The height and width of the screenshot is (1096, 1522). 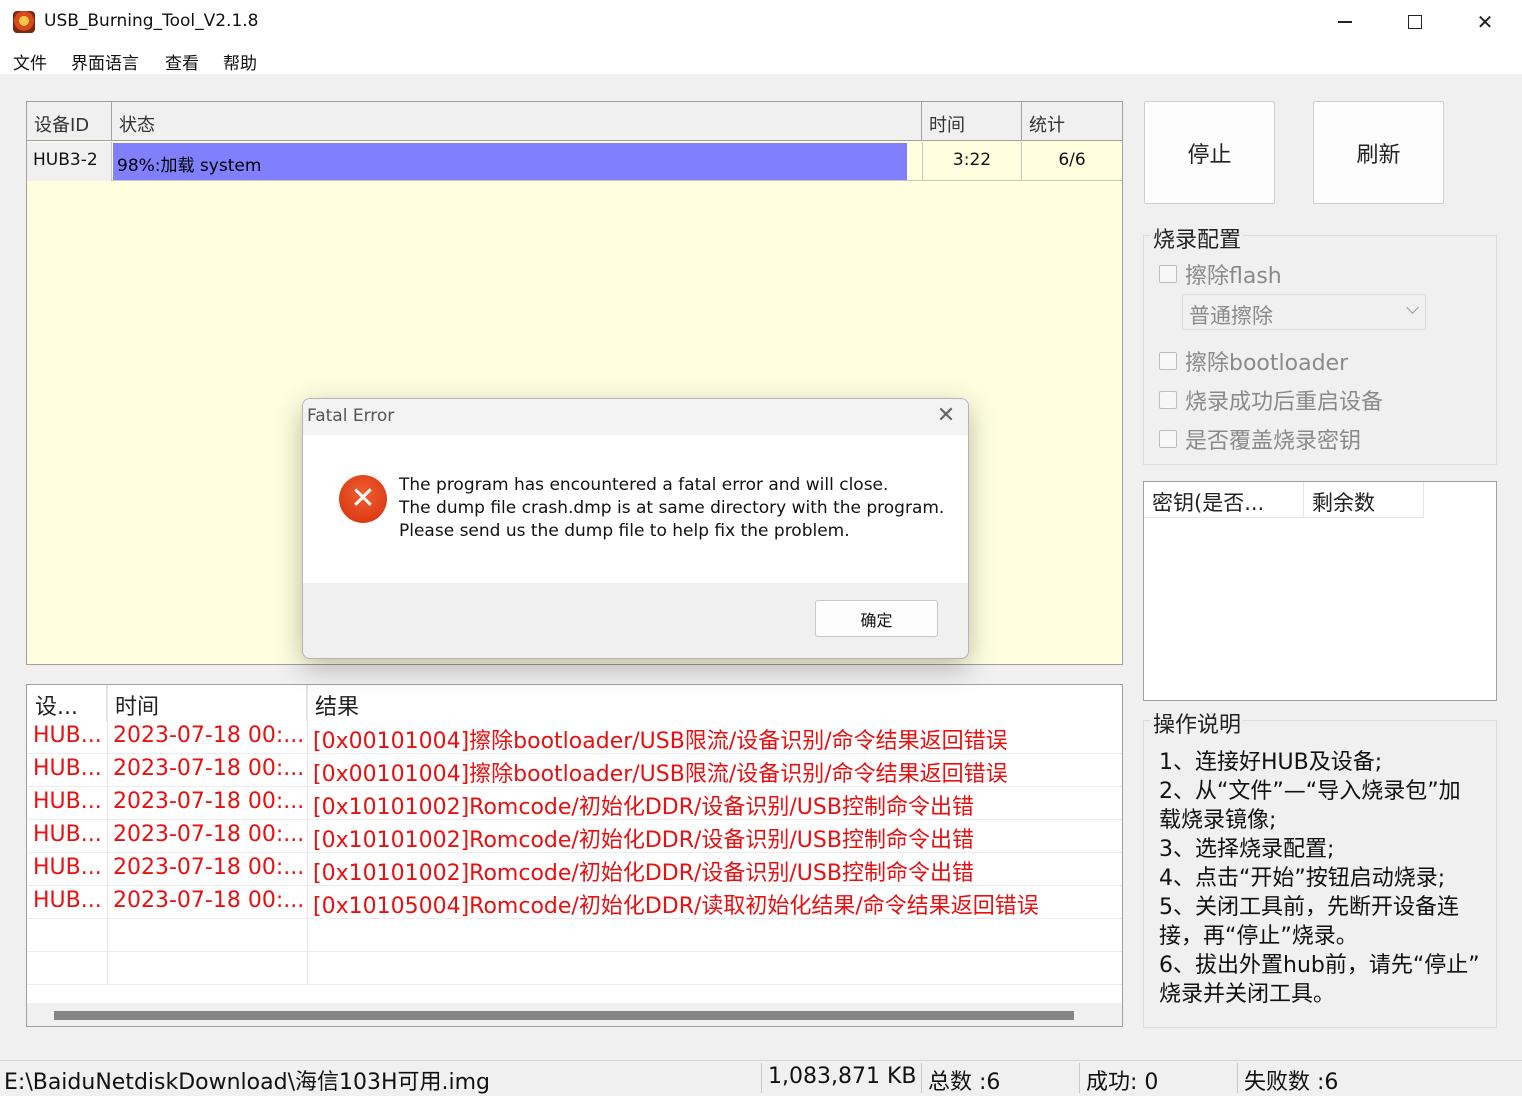 What do you see at coordinates (30, 61) in the screenshot?
I see `menu-file: 文件` at bounding box center [30, 61].